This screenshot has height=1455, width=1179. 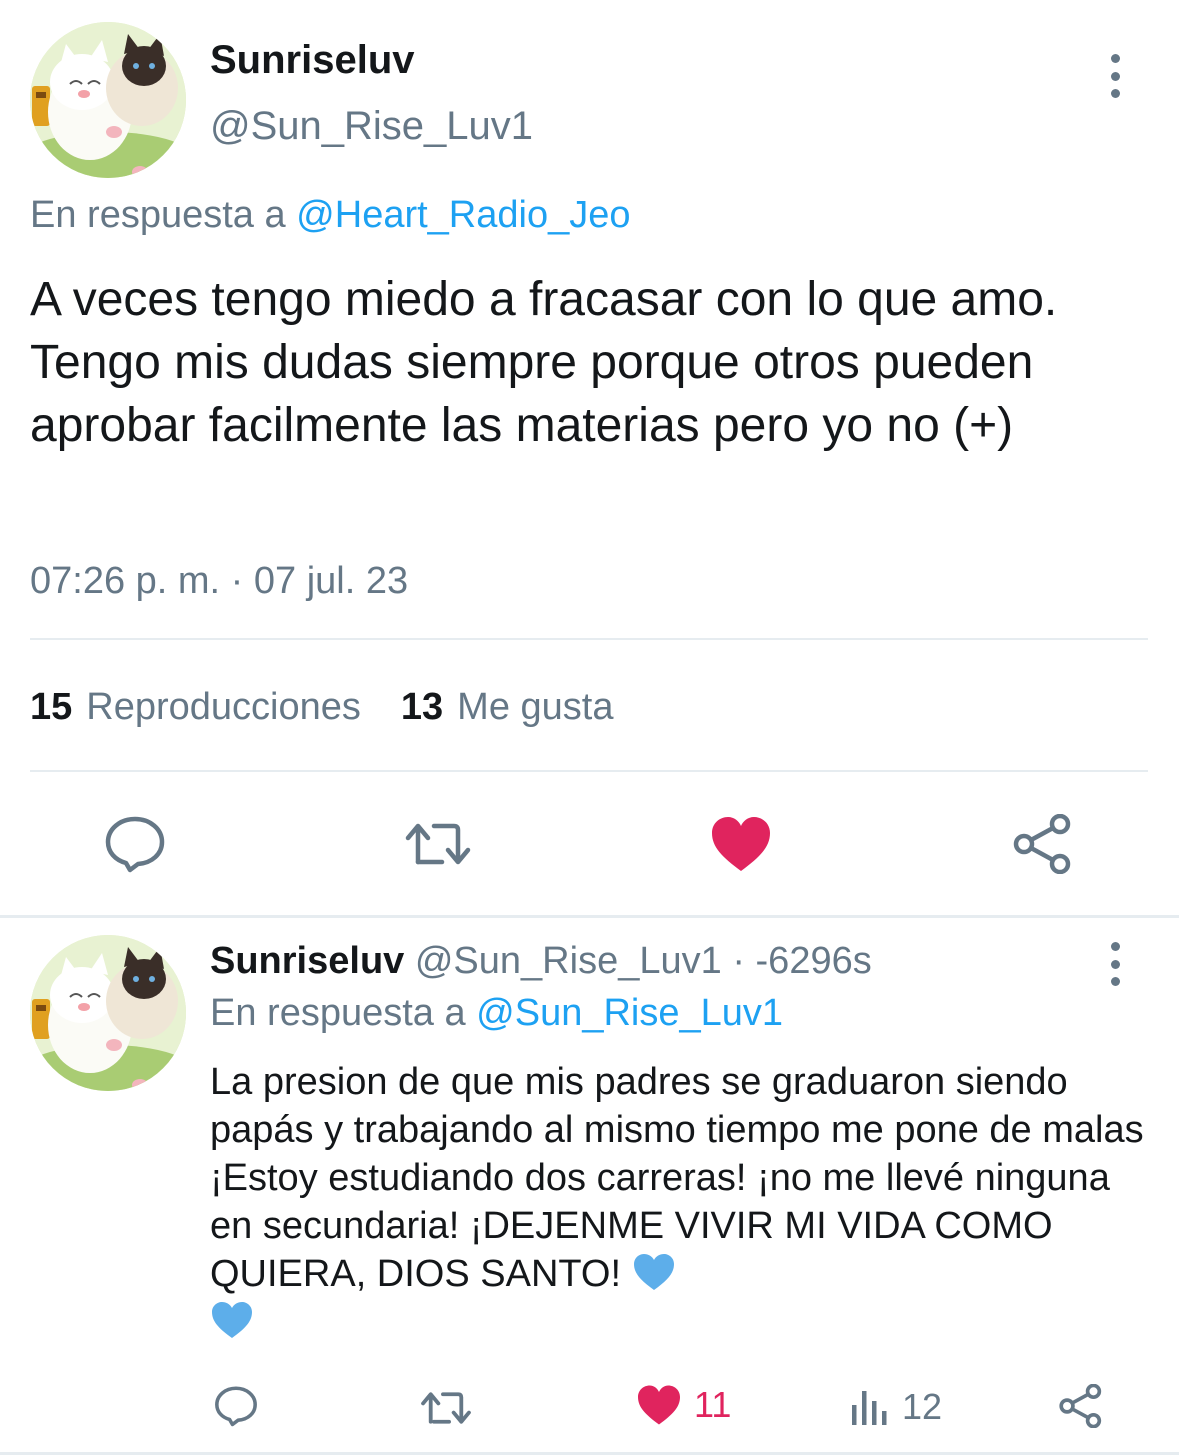 I want to click on reply-header: Sunriseluv @Sun_Rise_Luv1 · -6296s, so click(x=541, y=961).